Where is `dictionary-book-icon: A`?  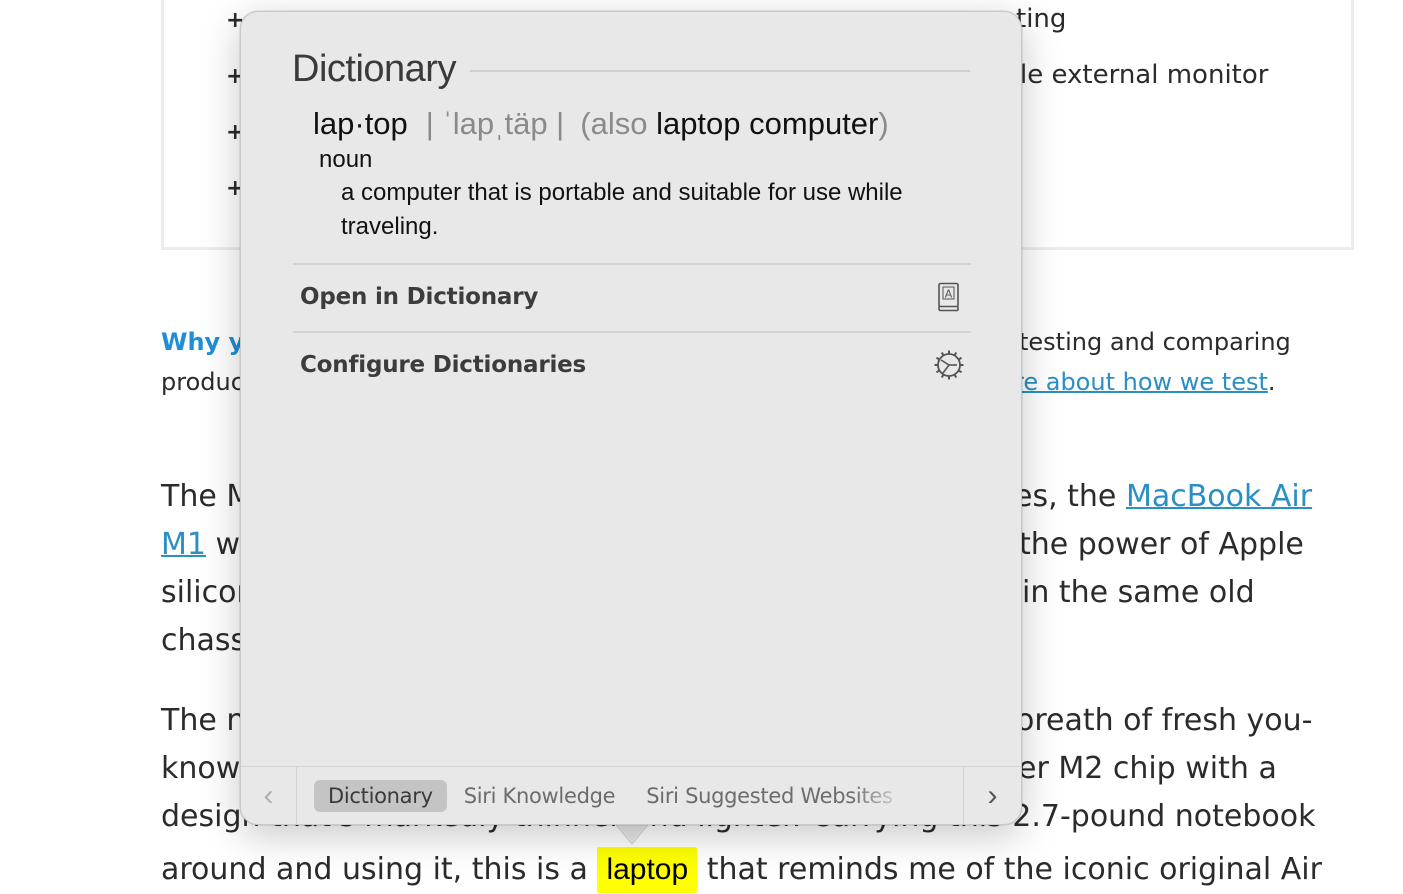
dictionary-book-icon: A is located at coordinates (949, 297).